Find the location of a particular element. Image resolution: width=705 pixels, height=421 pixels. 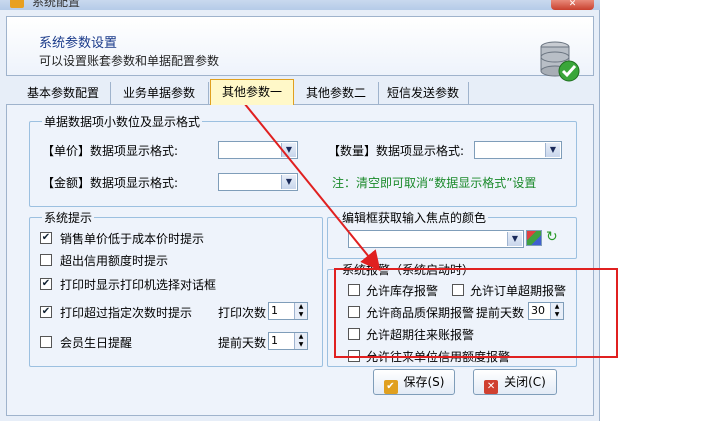

header-panel: 系统参数设置 可以设置账套参数和单据配置参数 is located at coordinates (300, 49).